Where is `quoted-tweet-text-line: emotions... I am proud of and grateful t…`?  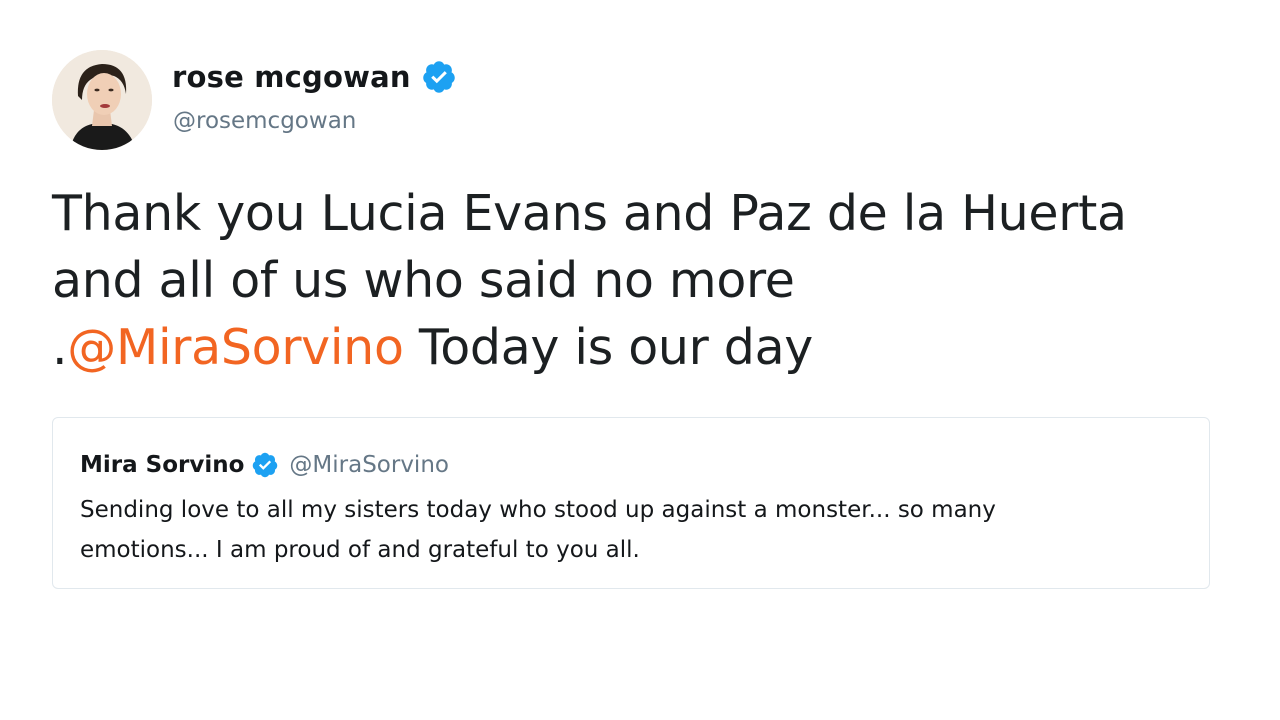
quoted-tweet-text-line: emotions... I am proud of and grateful t… is located at coordinates (360, 550).